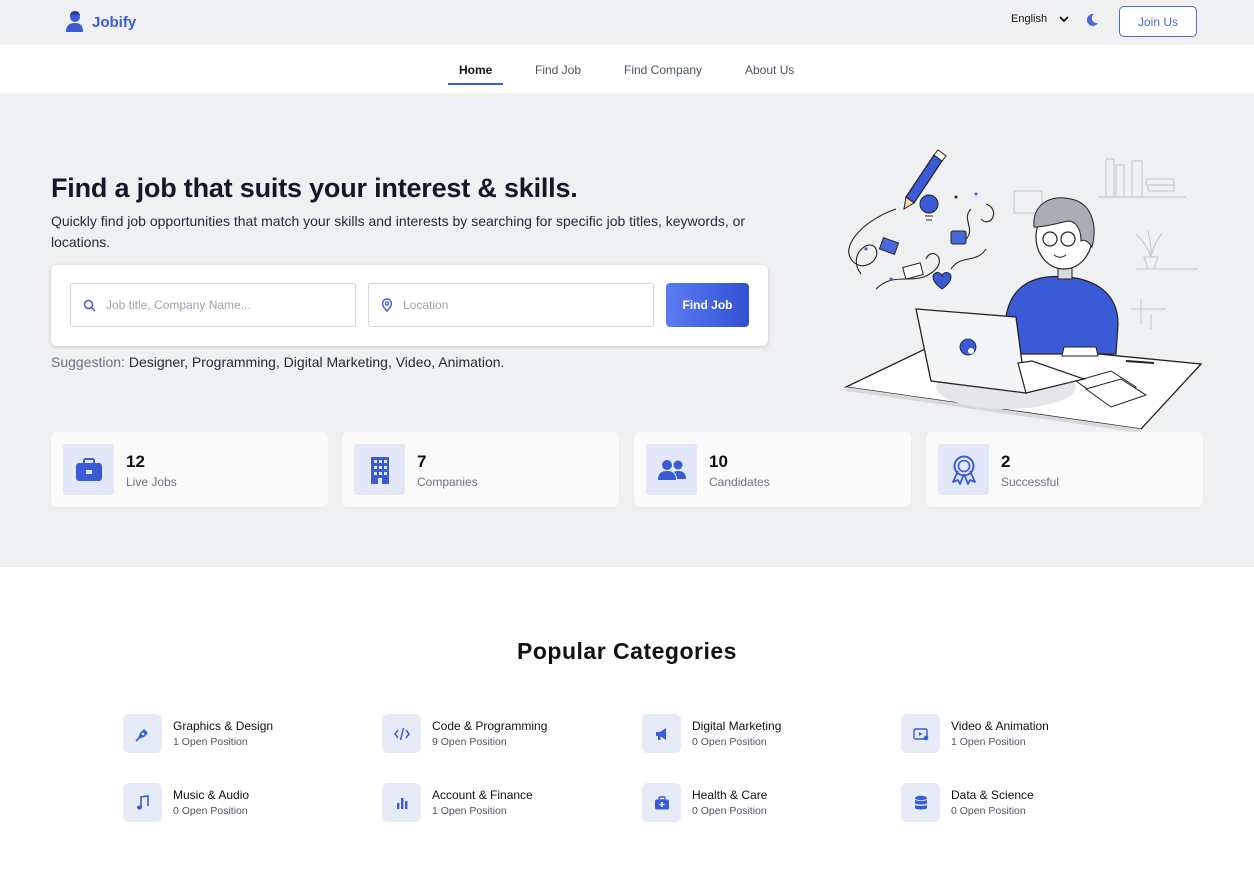 Image resolution: width=1254 pixels, height=884 pixels. I want to click on stat-label: Companies, so click(447, 482).